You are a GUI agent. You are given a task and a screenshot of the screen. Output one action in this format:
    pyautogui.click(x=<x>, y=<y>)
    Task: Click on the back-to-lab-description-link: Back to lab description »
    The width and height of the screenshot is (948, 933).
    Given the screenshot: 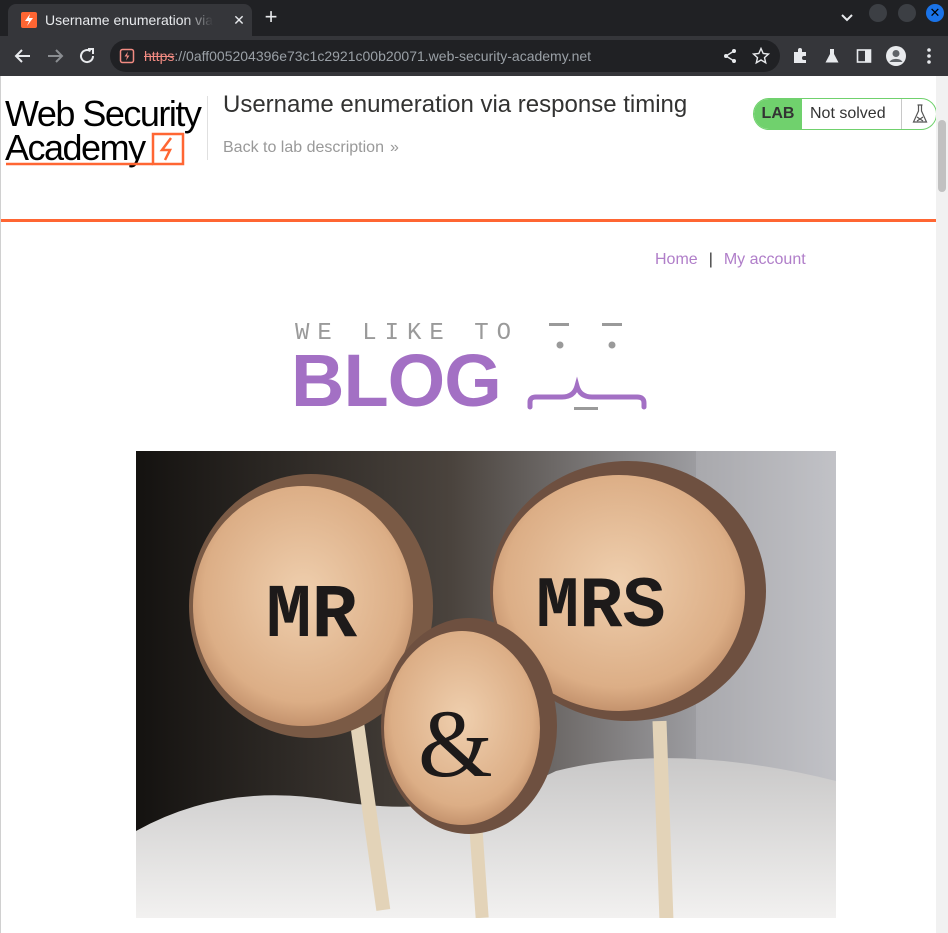 What is the action you would take?
    pyautogui.click(x=311, y=148)
    